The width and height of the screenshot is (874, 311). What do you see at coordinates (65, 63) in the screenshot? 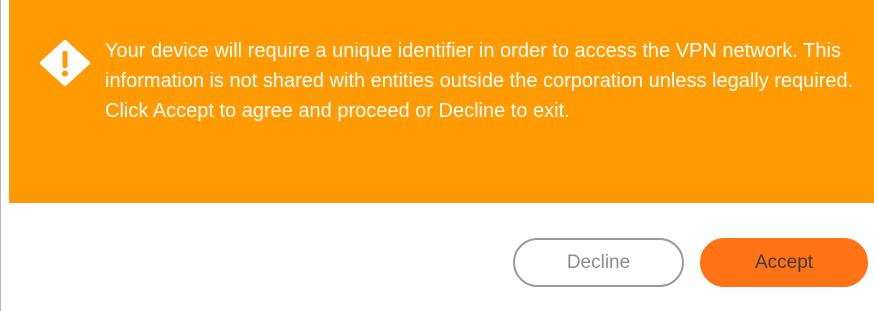
I see `warning-icon` at bounding box center [65, 63].